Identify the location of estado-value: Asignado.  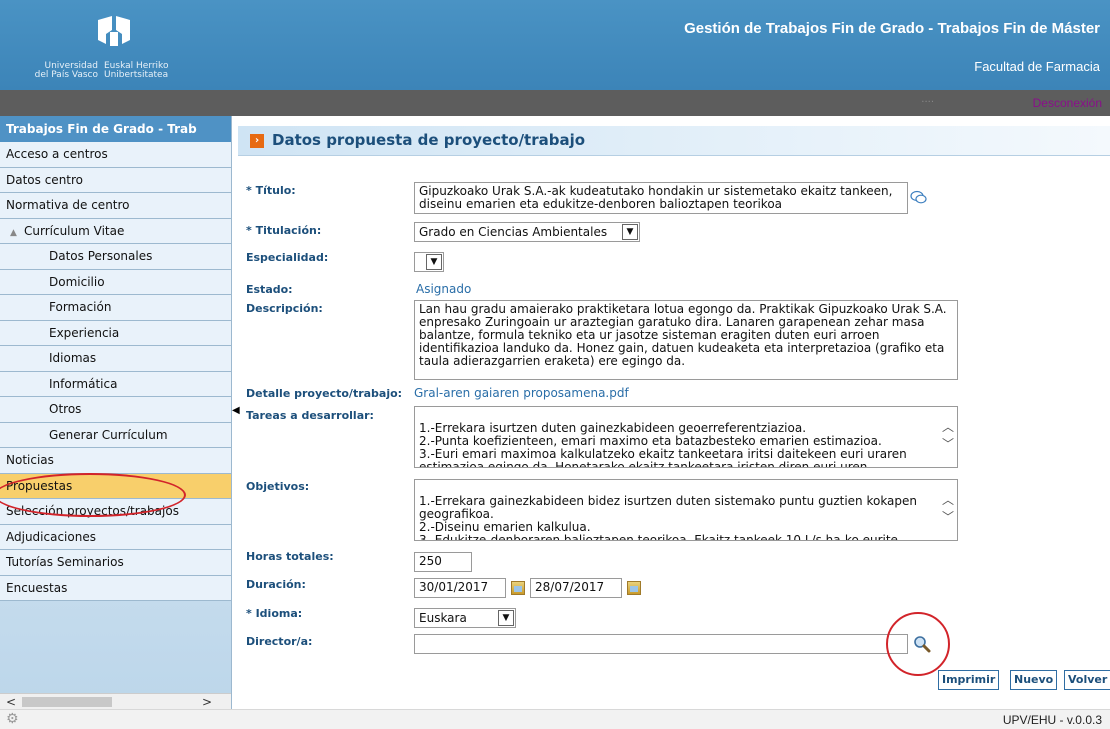
(444, 289).